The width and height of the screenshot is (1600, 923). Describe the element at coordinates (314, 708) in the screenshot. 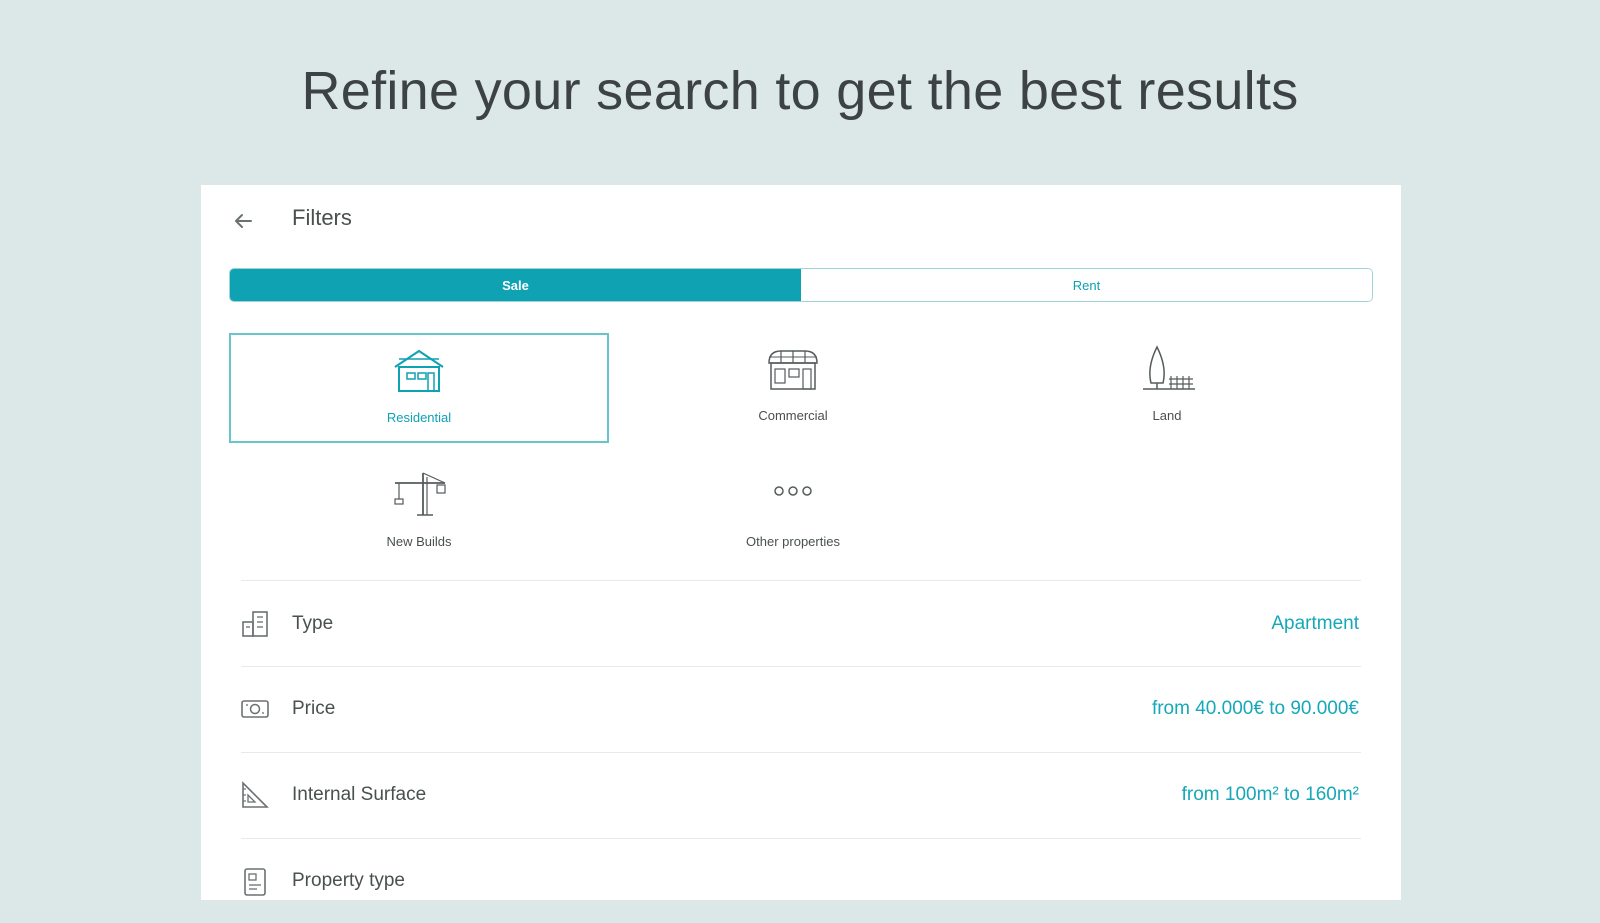

I see `filter-label: Price` at that location.